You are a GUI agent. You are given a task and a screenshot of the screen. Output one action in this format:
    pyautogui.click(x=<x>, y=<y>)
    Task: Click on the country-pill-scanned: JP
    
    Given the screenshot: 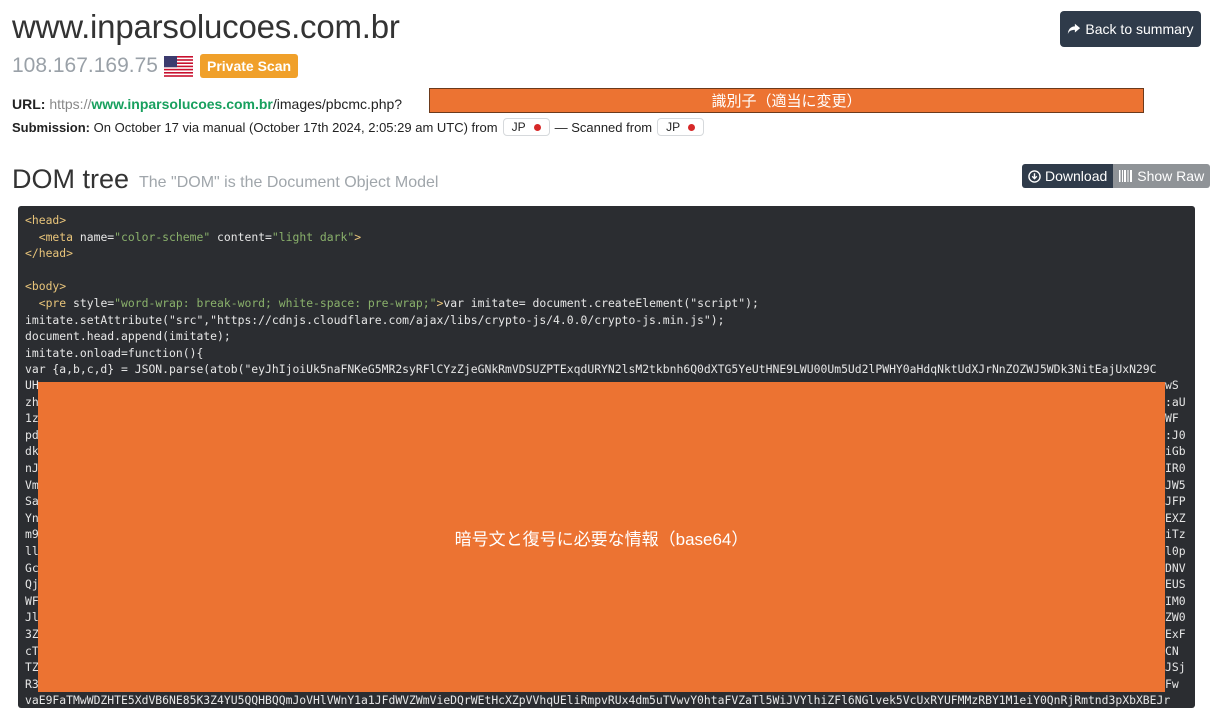 What is the action you would take?
    pyautogui.click(x=681, y=127)
    